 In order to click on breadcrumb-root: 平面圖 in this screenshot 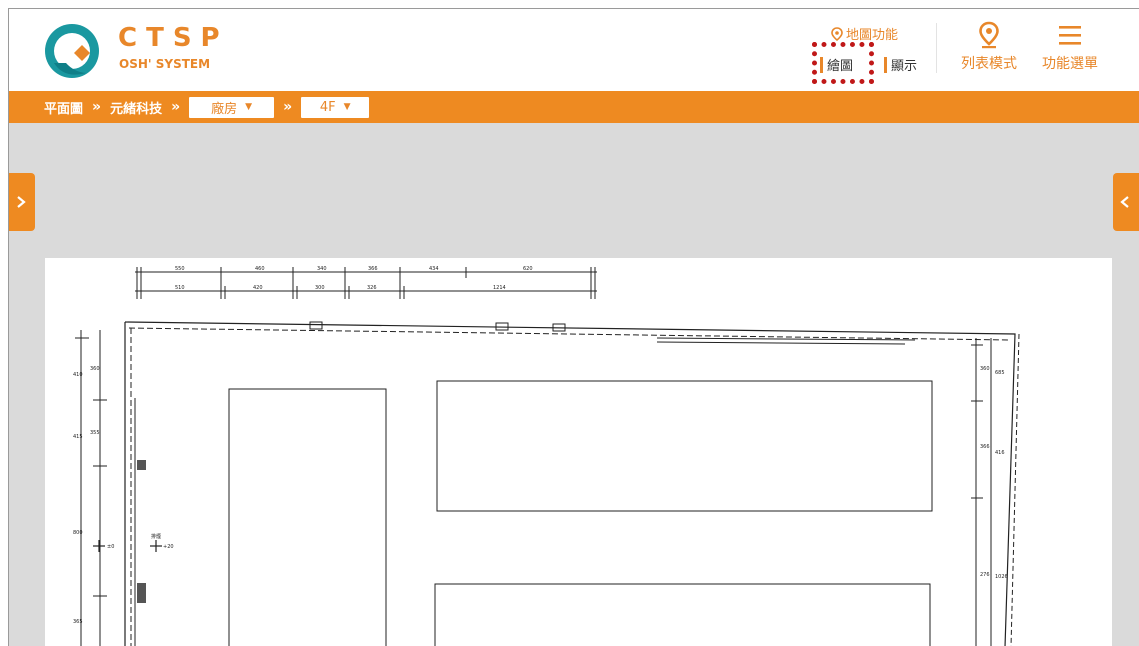, I will do `click(63, 107)`.